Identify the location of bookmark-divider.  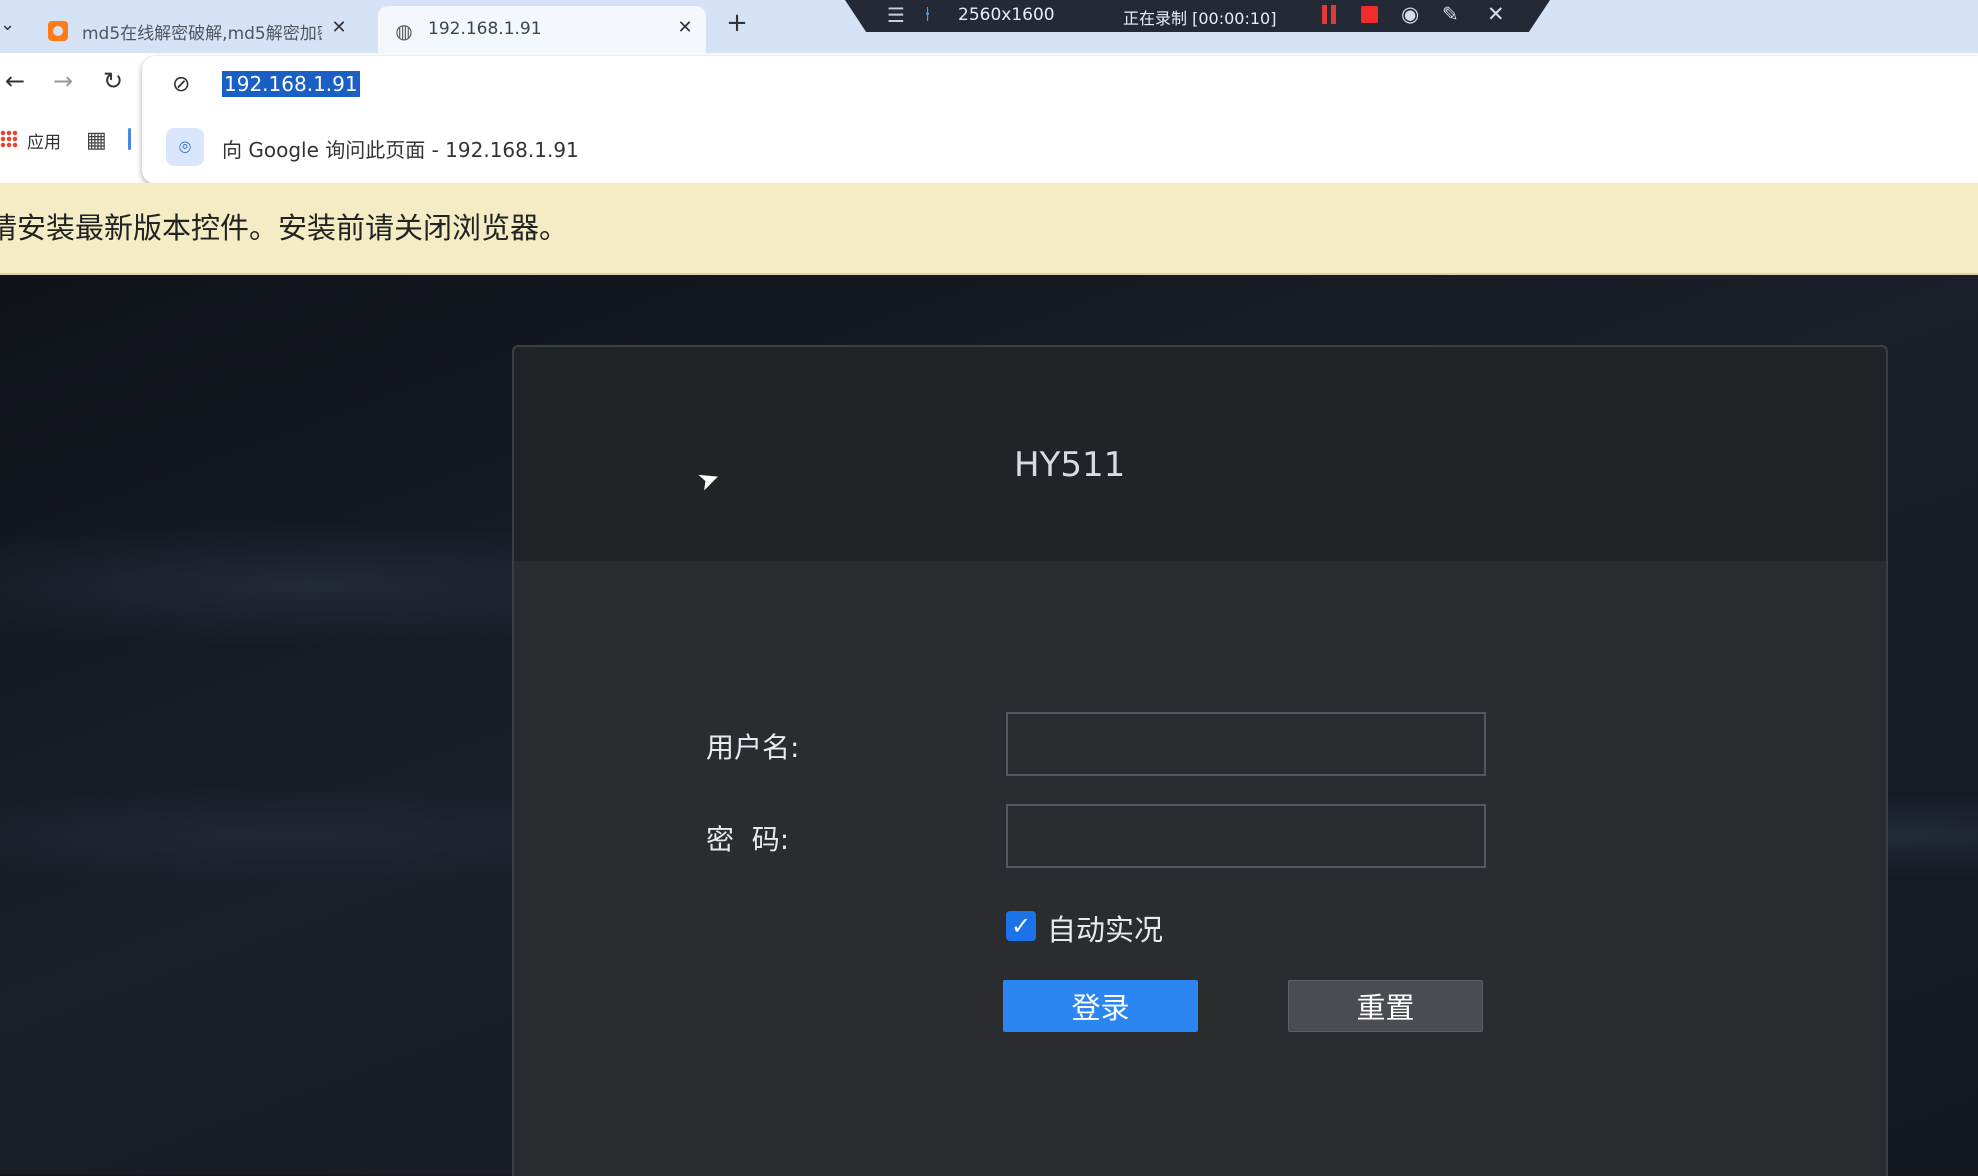
(129, 139).